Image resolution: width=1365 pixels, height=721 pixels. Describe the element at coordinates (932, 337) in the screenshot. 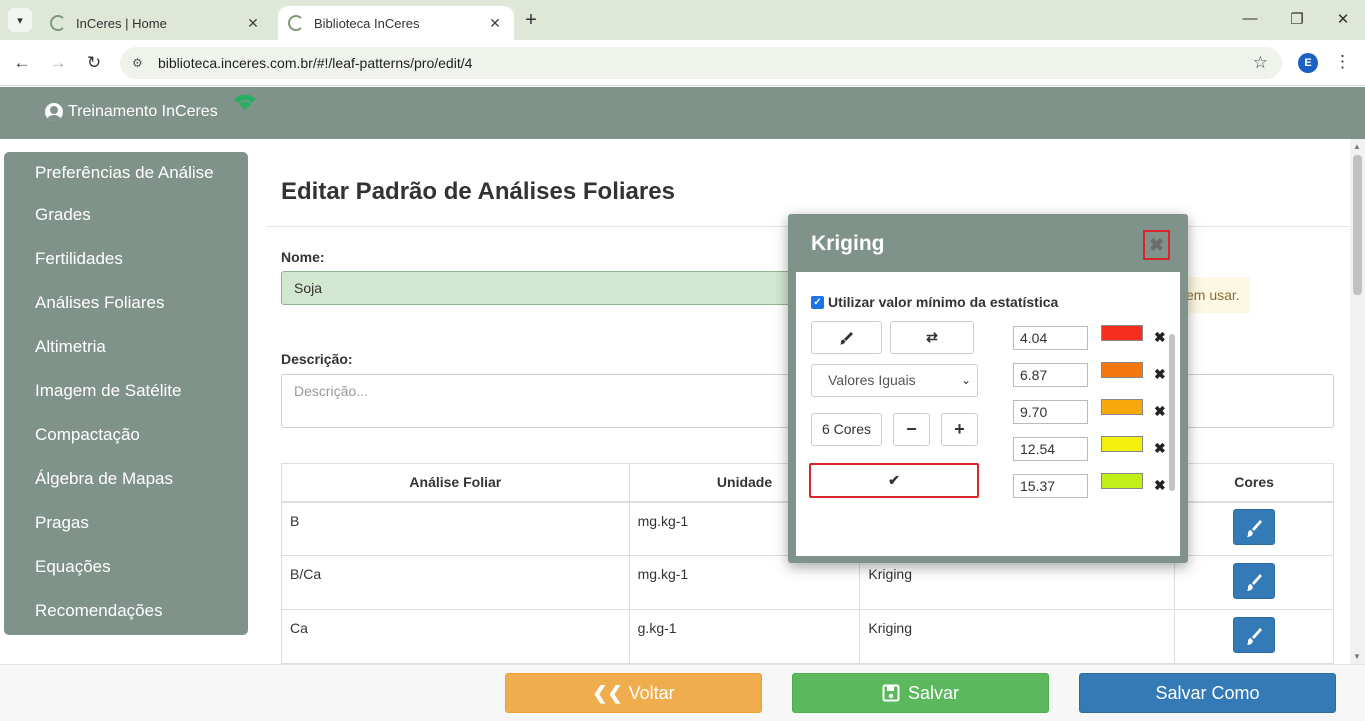

I see `invert-colors-button: ⇄` at that location.